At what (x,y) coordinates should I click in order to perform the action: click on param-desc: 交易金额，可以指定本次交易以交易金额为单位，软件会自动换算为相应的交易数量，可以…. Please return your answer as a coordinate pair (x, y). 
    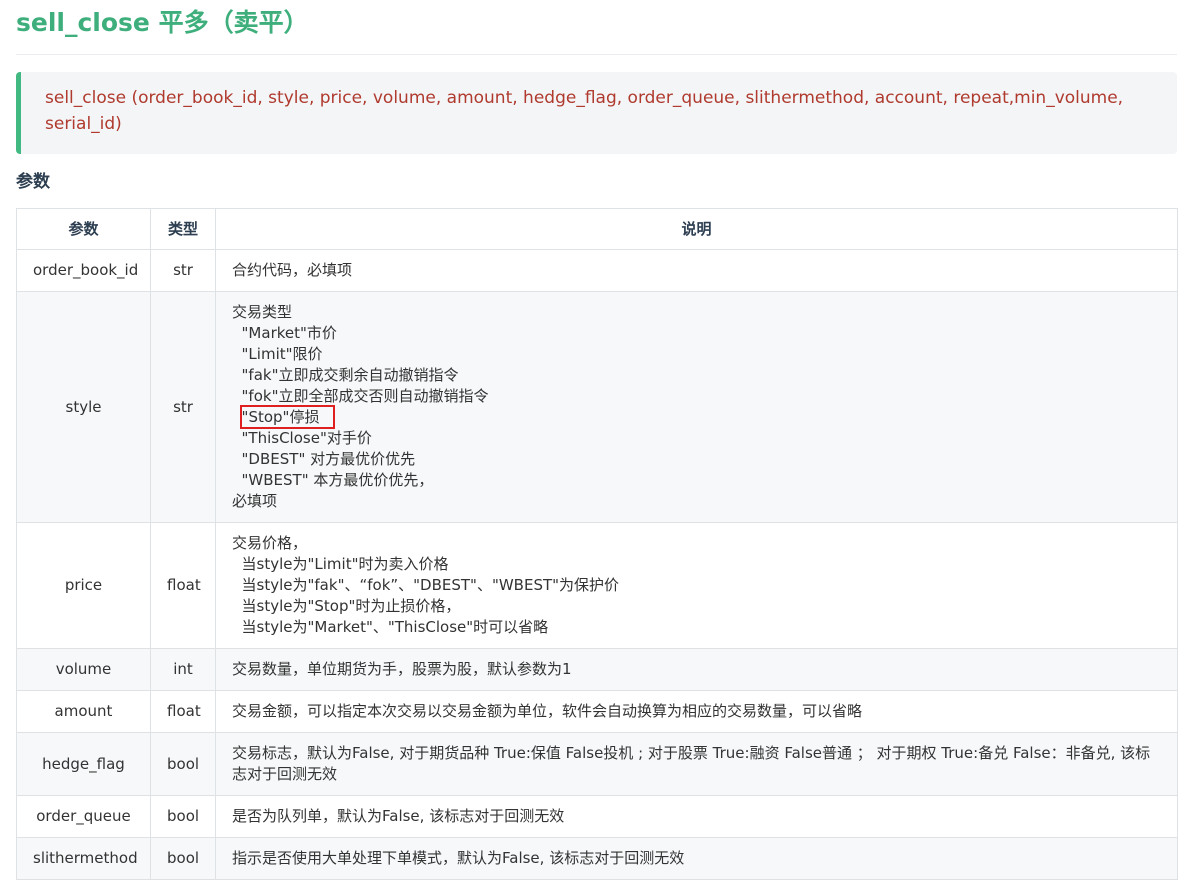
    Looking at the image, I should click on (696, 711).